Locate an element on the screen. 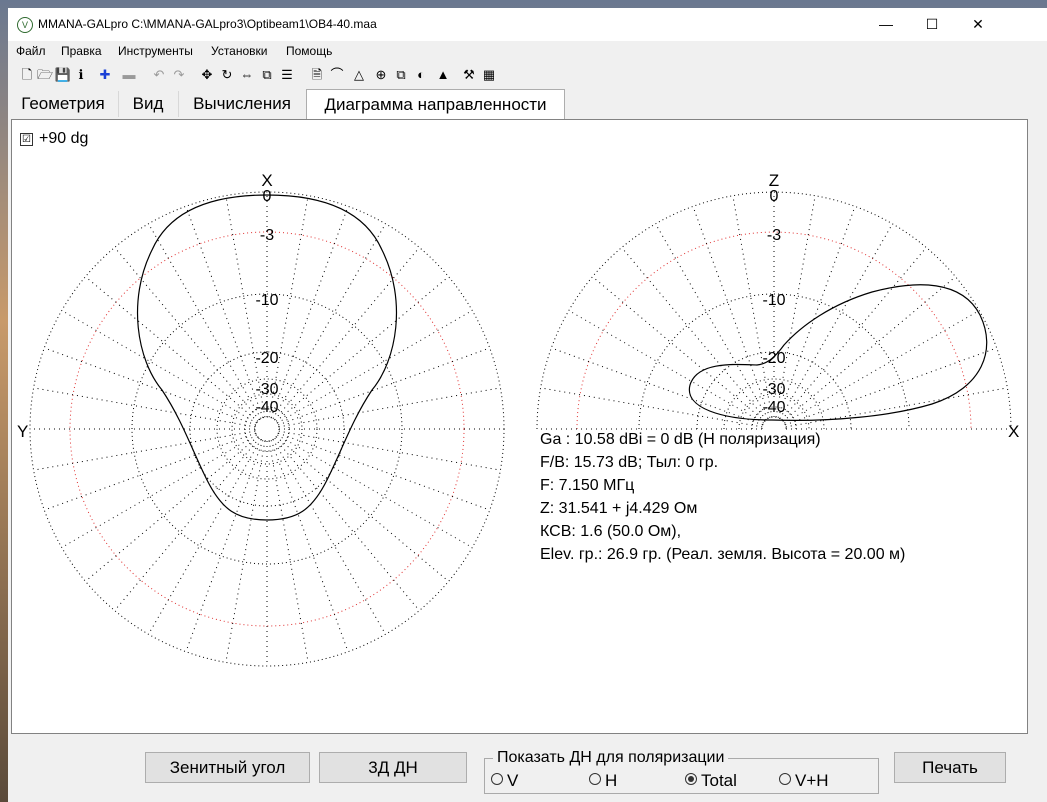 The width and height of the screenshot is (1047, 802). azimuth-ring-label-30: -30 is located at coordinates (266, 389).